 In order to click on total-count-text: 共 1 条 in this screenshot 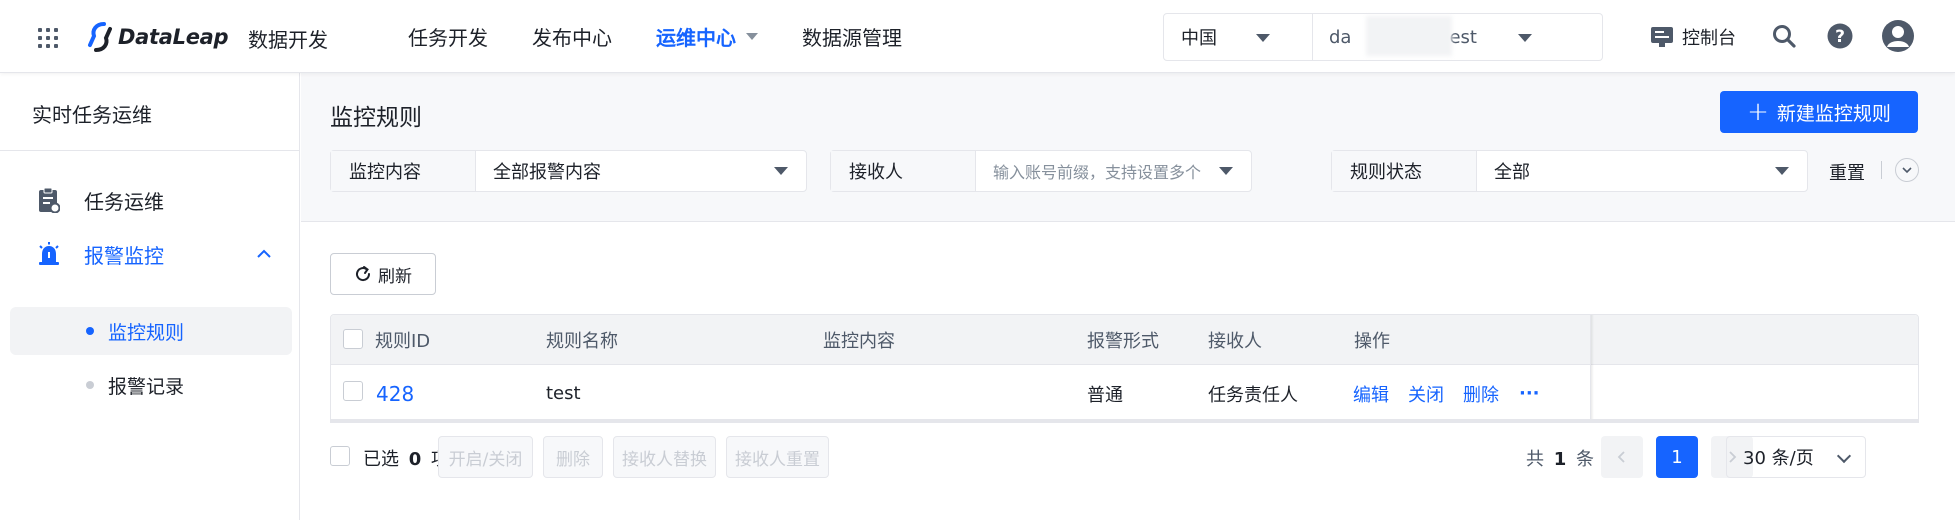, I will do `click(1560, 458)`.